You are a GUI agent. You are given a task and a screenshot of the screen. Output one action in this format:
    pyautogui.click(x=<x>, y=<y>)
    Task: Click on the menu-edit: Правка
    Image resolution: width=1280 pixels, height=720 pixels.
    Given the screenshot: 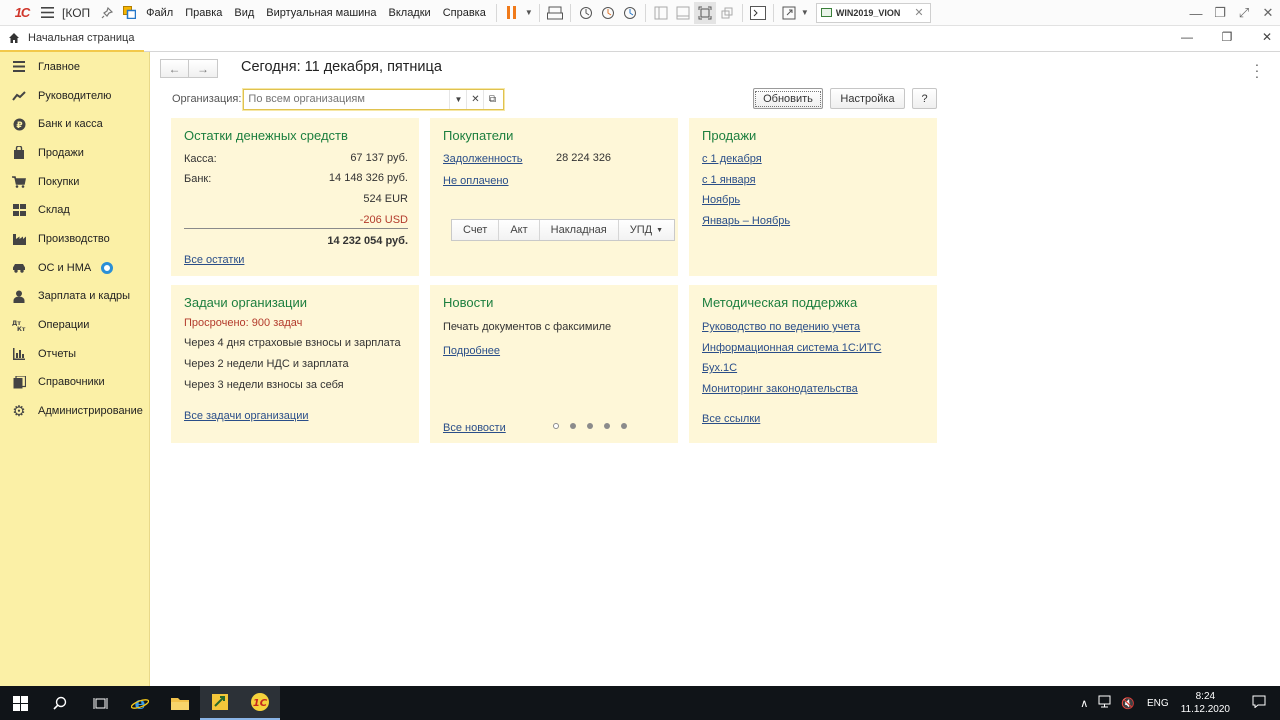 What is the action you would take?
    pyautogui.click(x=203, y=13)
    